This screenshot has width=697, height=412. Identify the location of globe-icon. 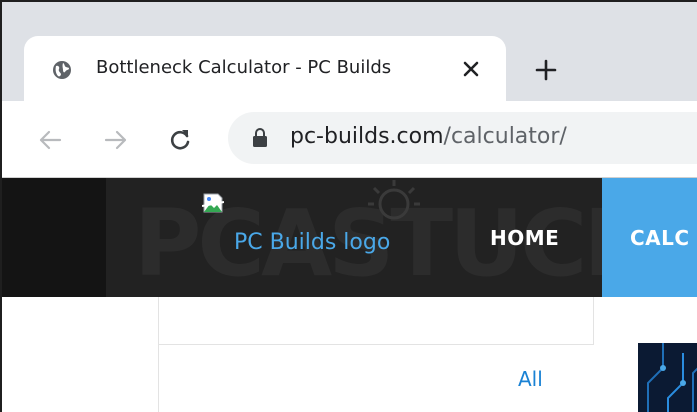
(62, 70).